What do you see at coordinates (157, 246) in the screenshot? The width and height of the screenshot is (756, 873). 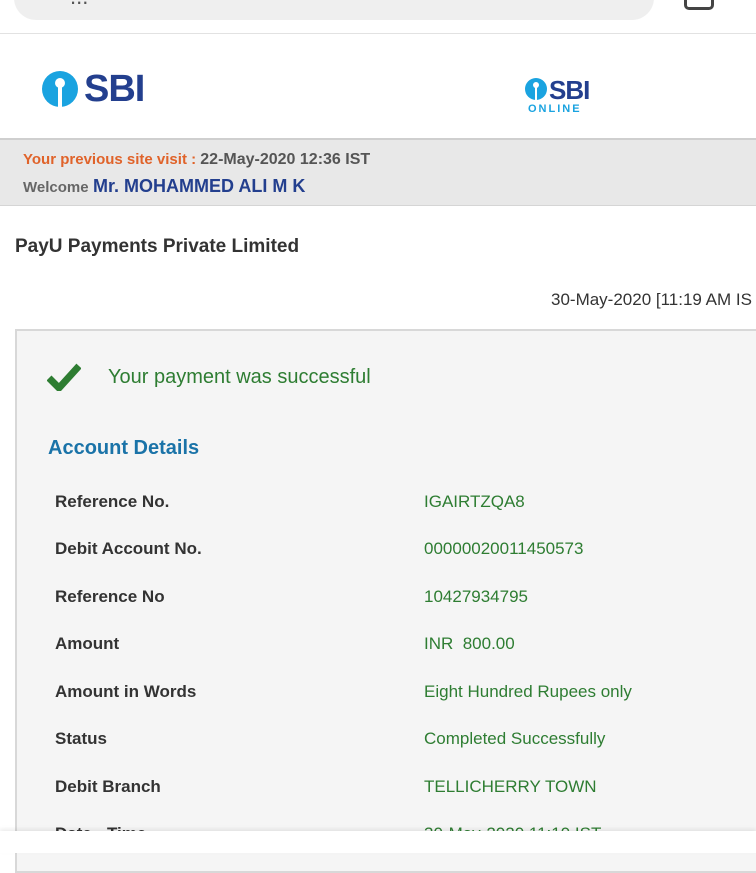 I see `merchant-name: PayU Payments Private Limited` at bounding box center [157, 246].